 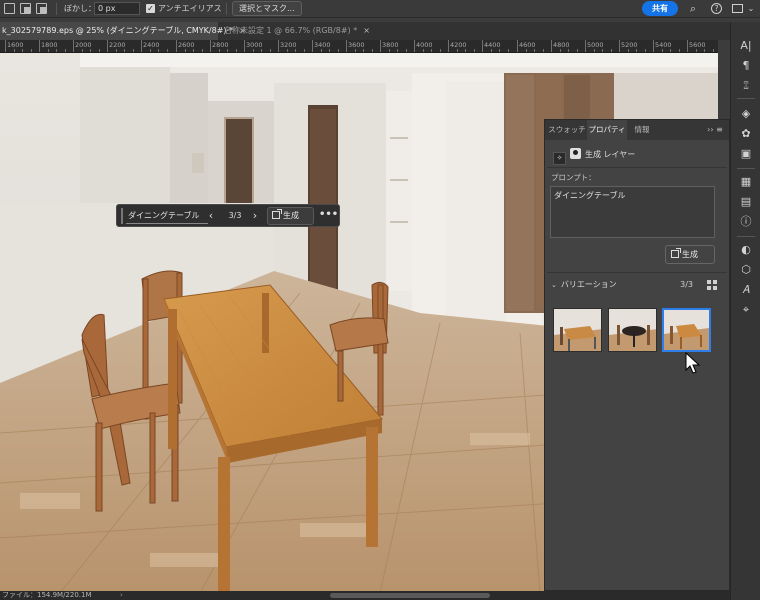 I want to click on panel-menu-icon: ›› ≡, so click(x=715, y=130).